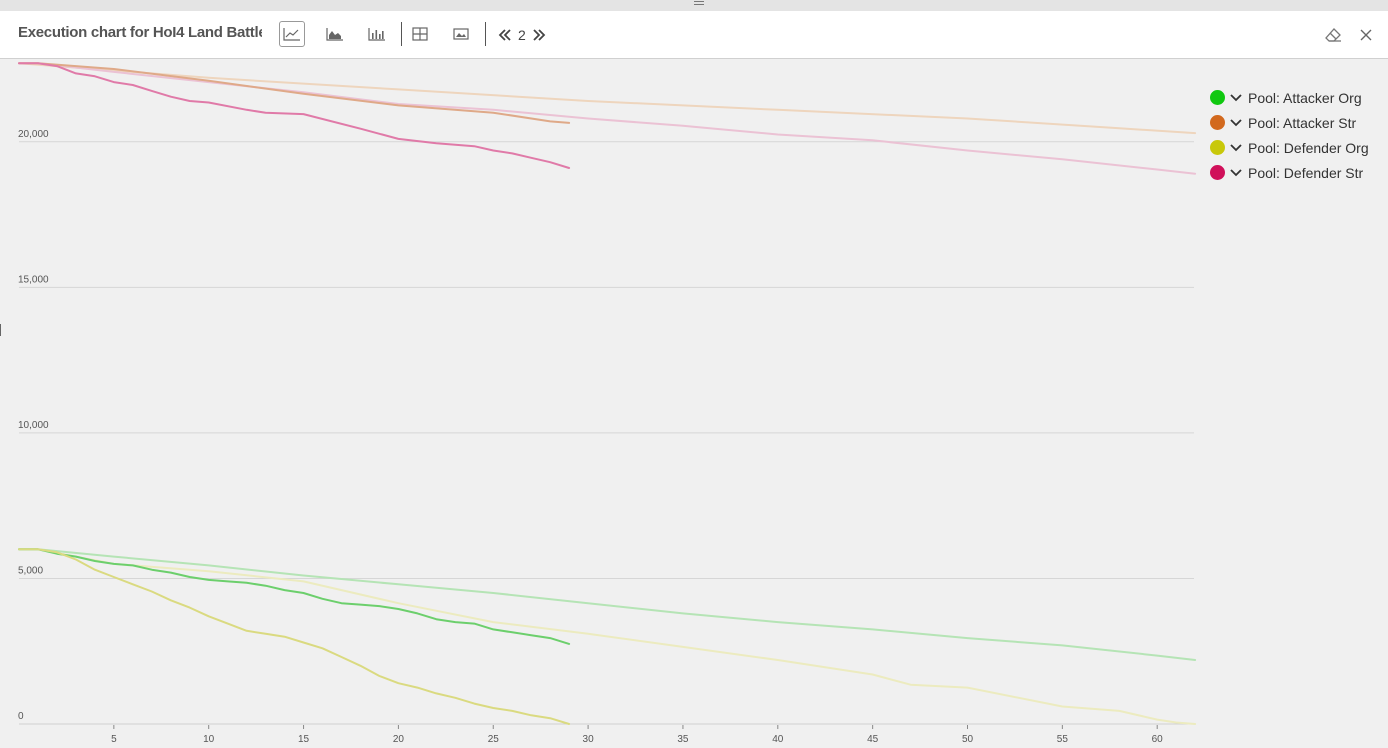 The width and height of the screenshot is (1388, 748). I want to click on double-chevron-right-icon, so click(539, 35).